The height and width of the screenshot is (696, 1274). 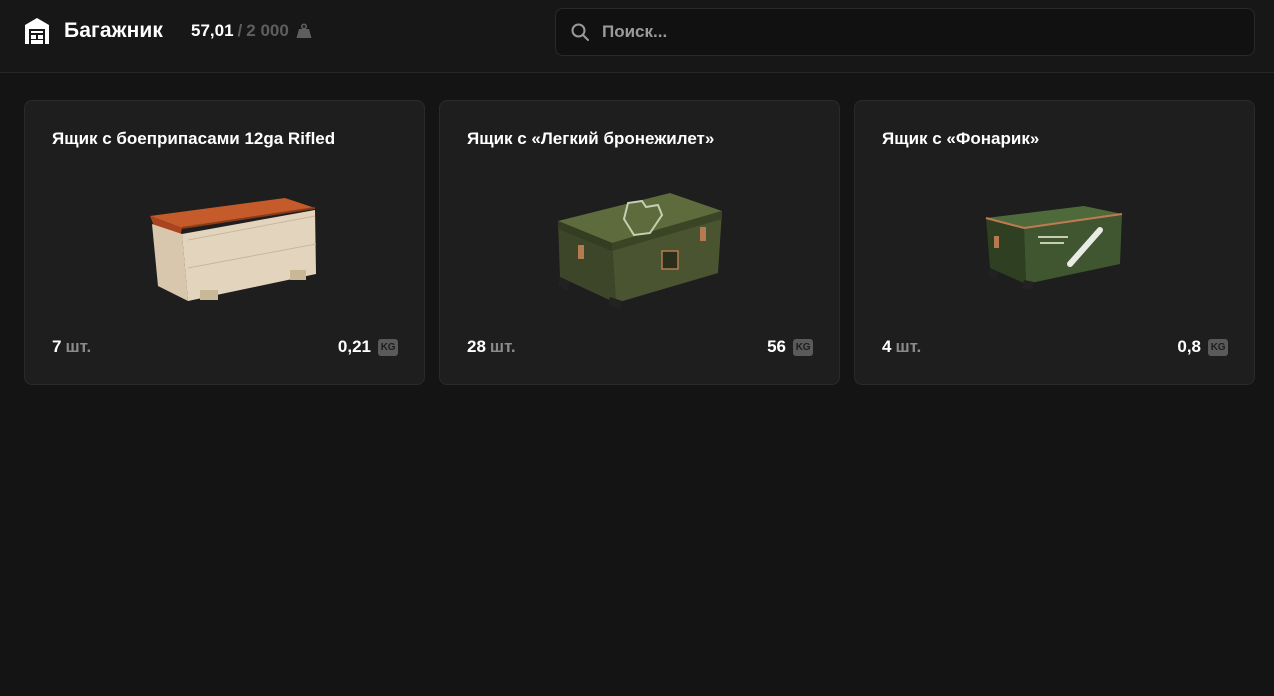 I want to click on page-title: Багажник, so click(x=113, y=30).